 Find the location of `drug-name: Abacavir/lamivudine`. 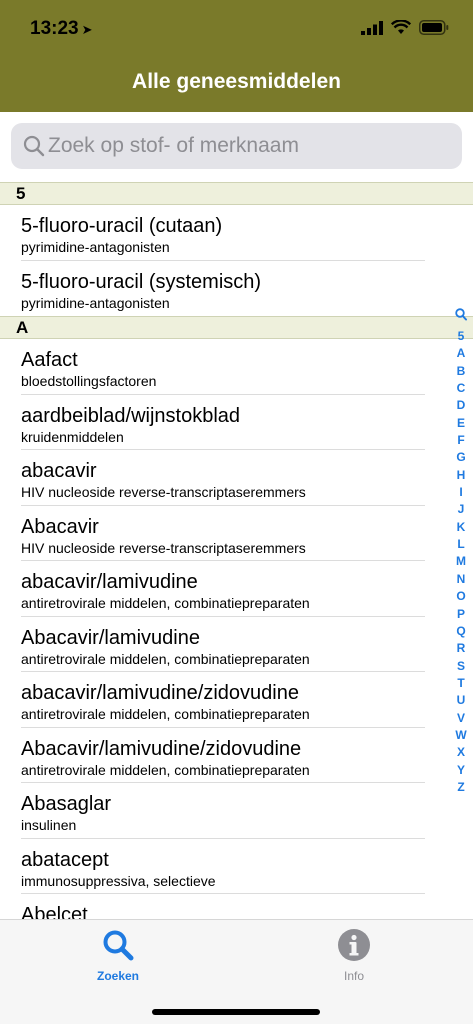

drug-name: Abacavir/lamivudine is located at coordinates (110, 637).